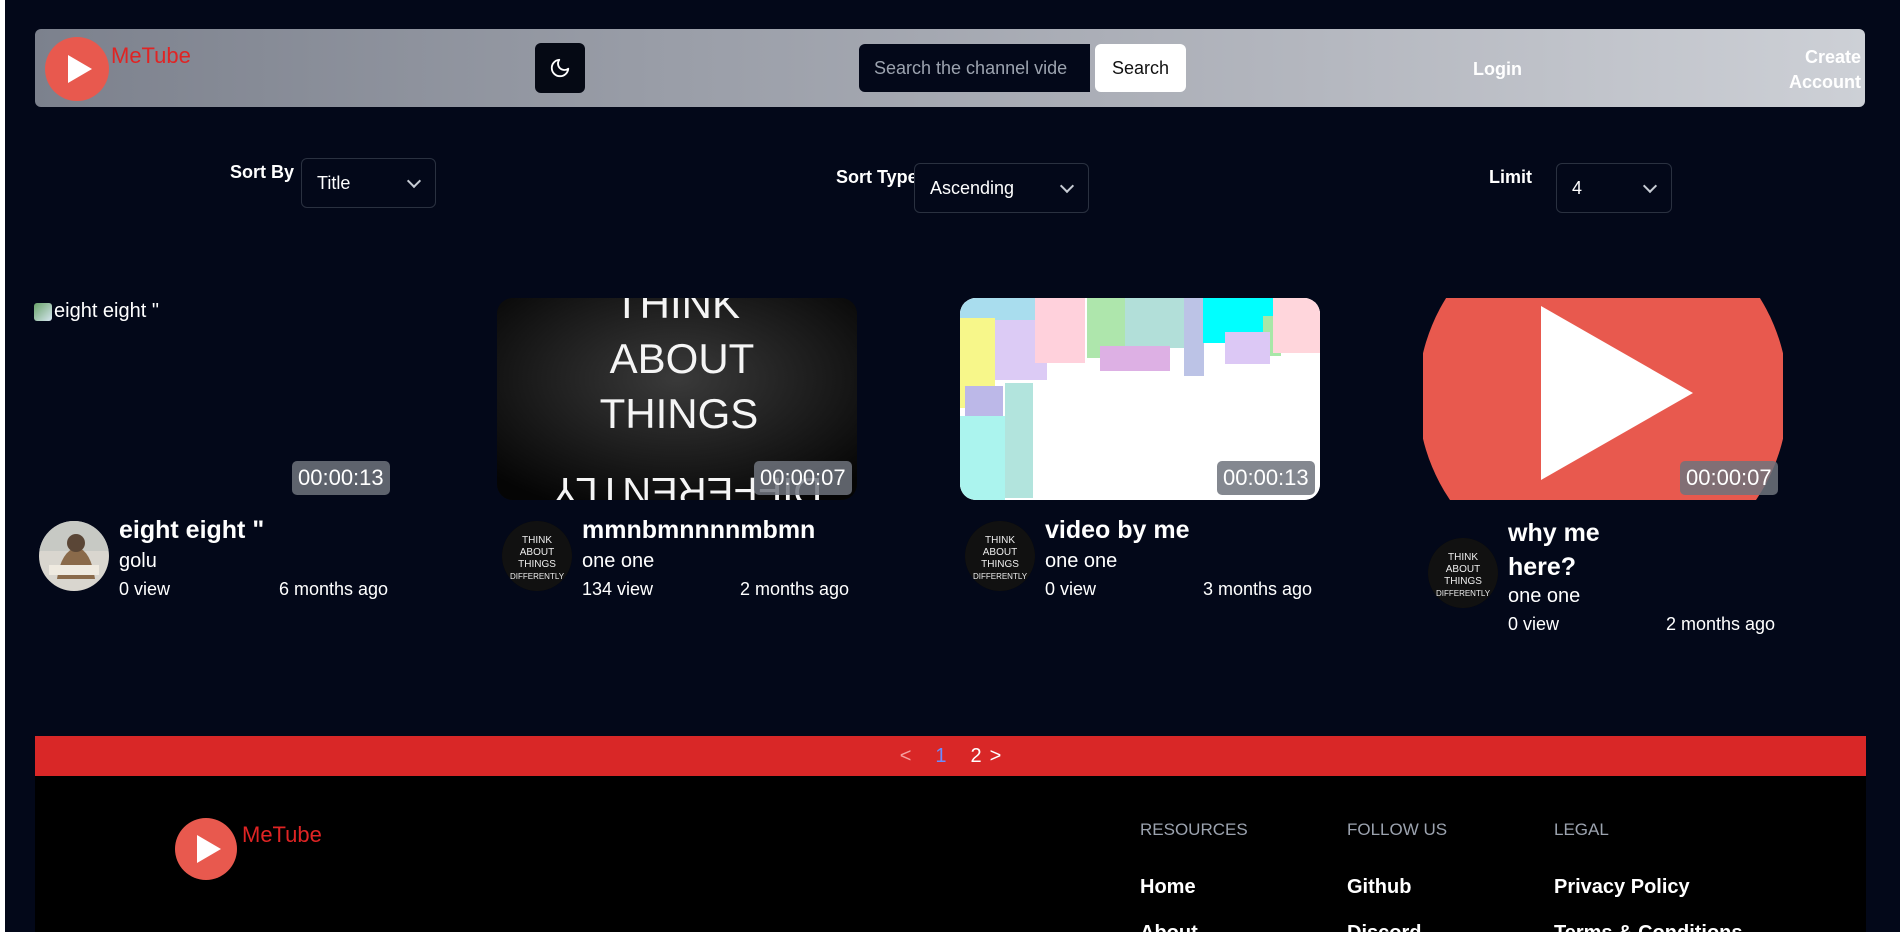 The height and width of the screenshot is (932, 1900). What do you see at coordinates (976, 756) in the screenshot?
I see `page-2-button: 2` at bounding box center [976, 756].